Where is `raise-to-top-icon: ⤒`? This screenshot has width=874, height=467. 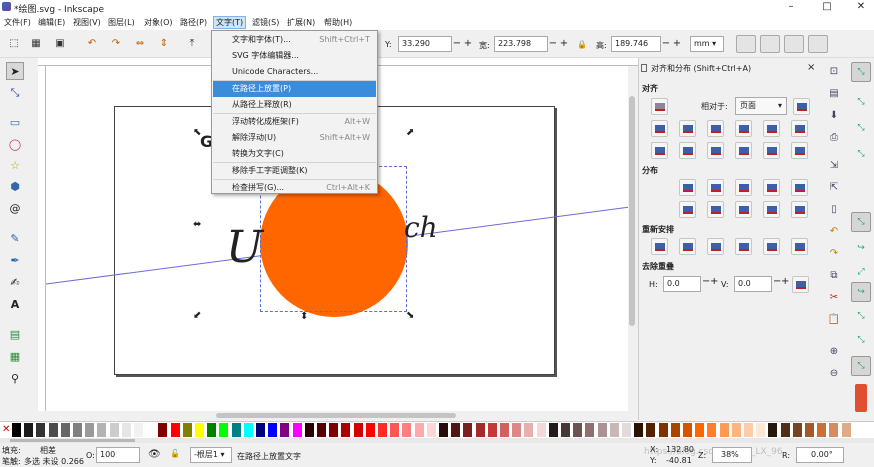 raise-to-top-icon: ⤒ is located at coordinates (192, 44).